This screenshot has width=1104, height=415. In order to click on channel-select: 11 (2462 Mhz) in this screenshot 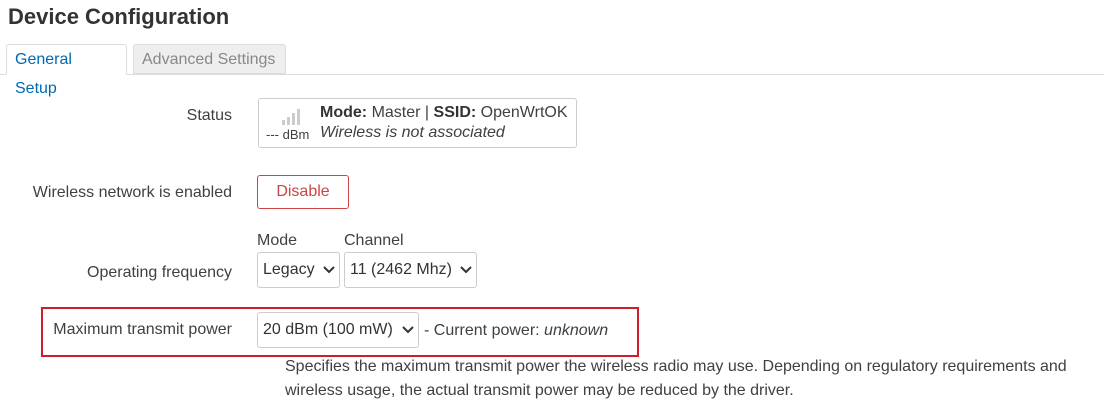, I will do `click(410, 270)`.